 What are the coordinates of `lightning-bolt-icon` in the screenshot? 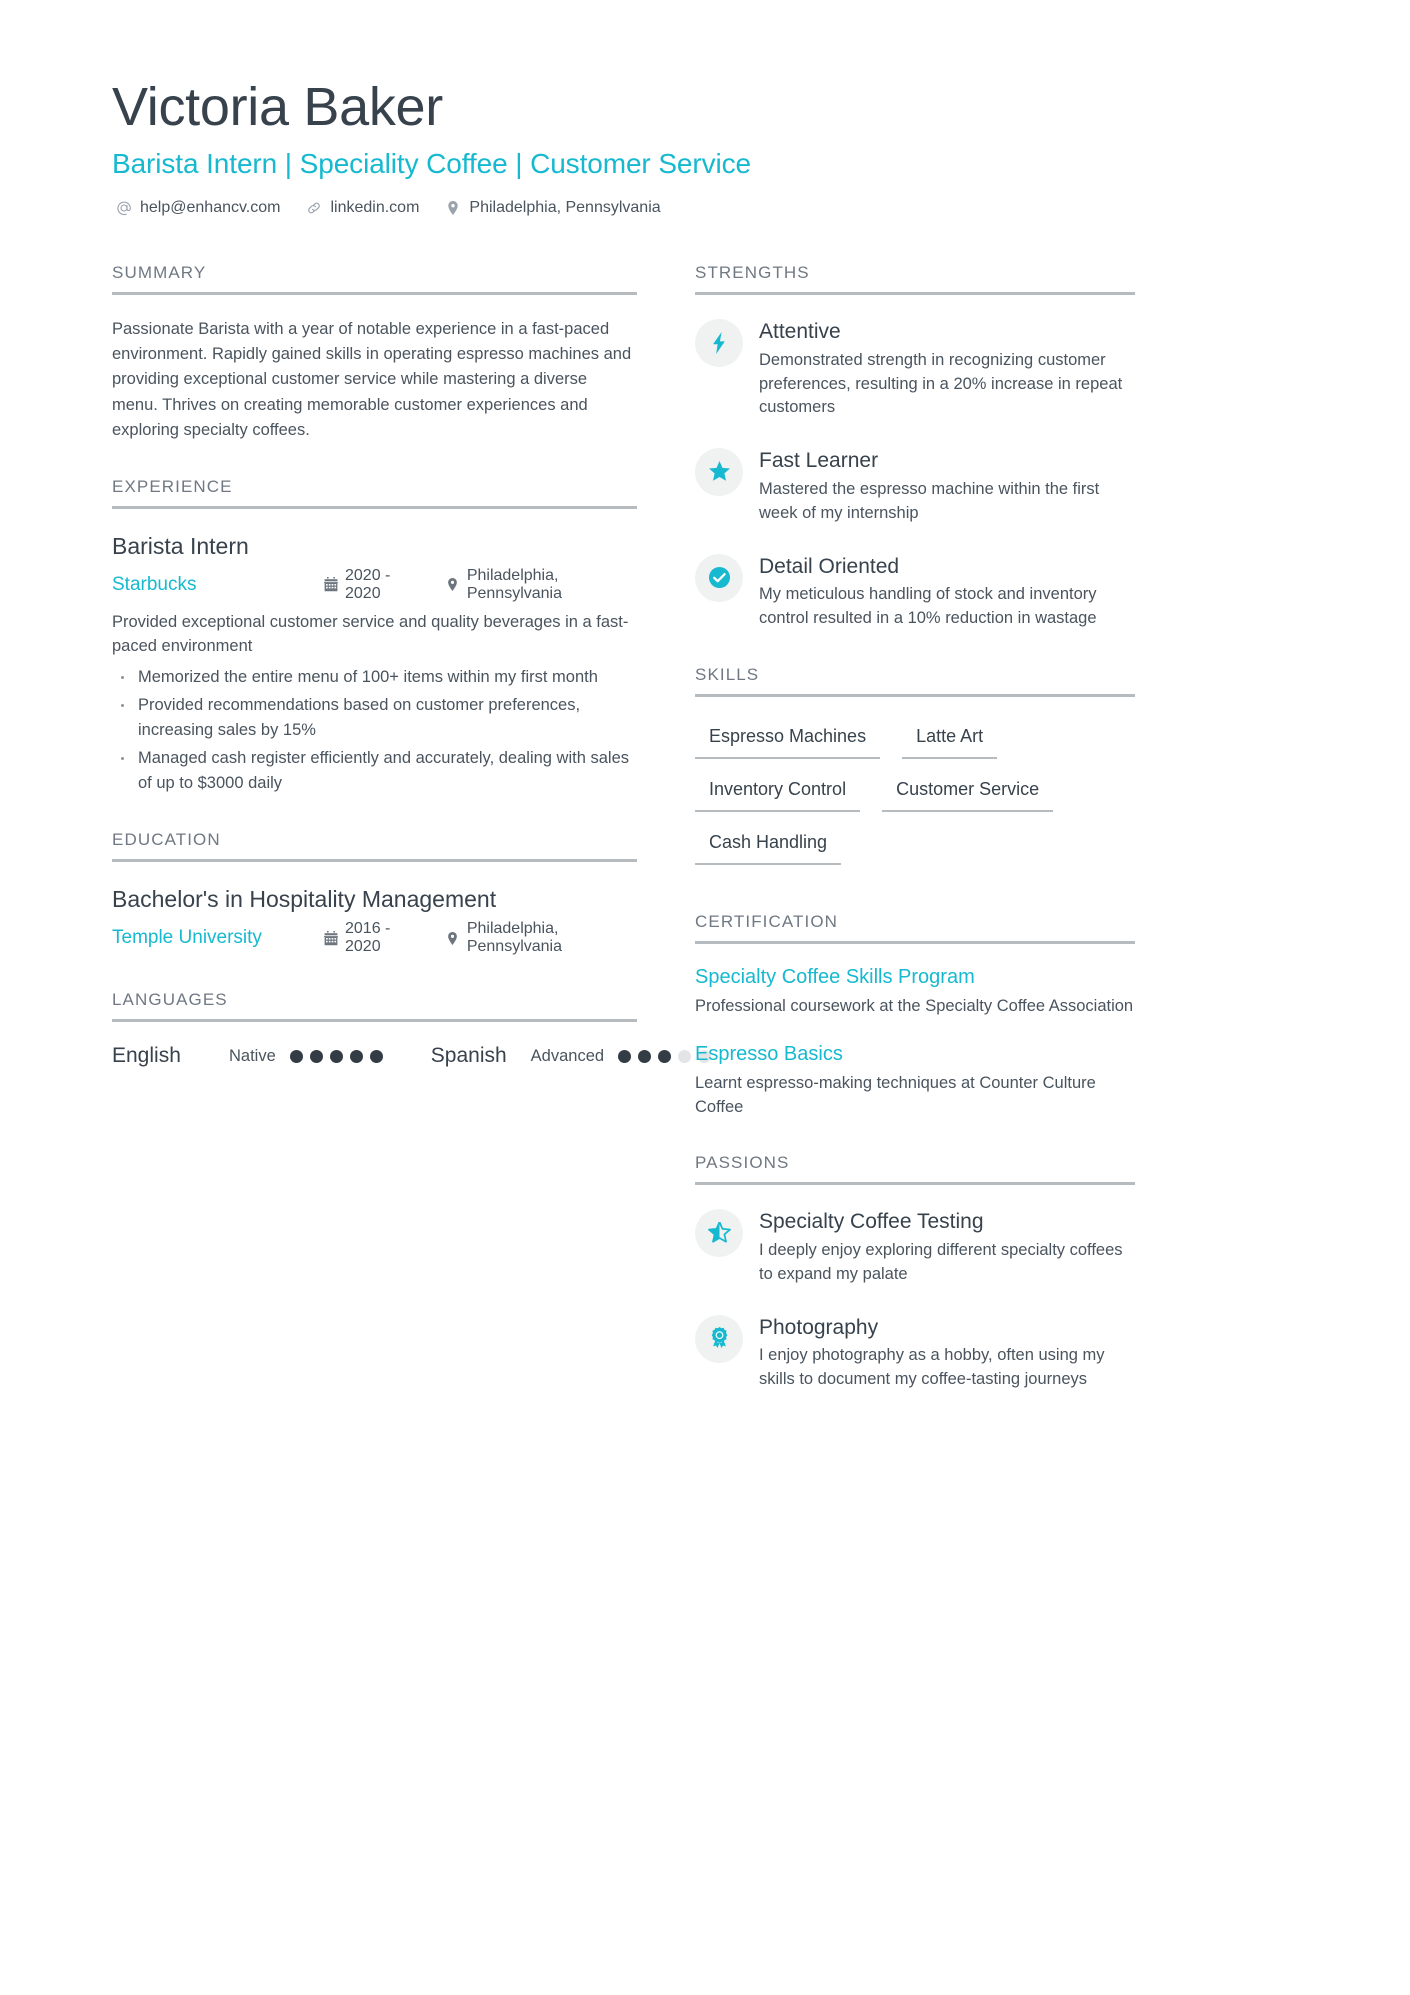 It's located at (719, 343).